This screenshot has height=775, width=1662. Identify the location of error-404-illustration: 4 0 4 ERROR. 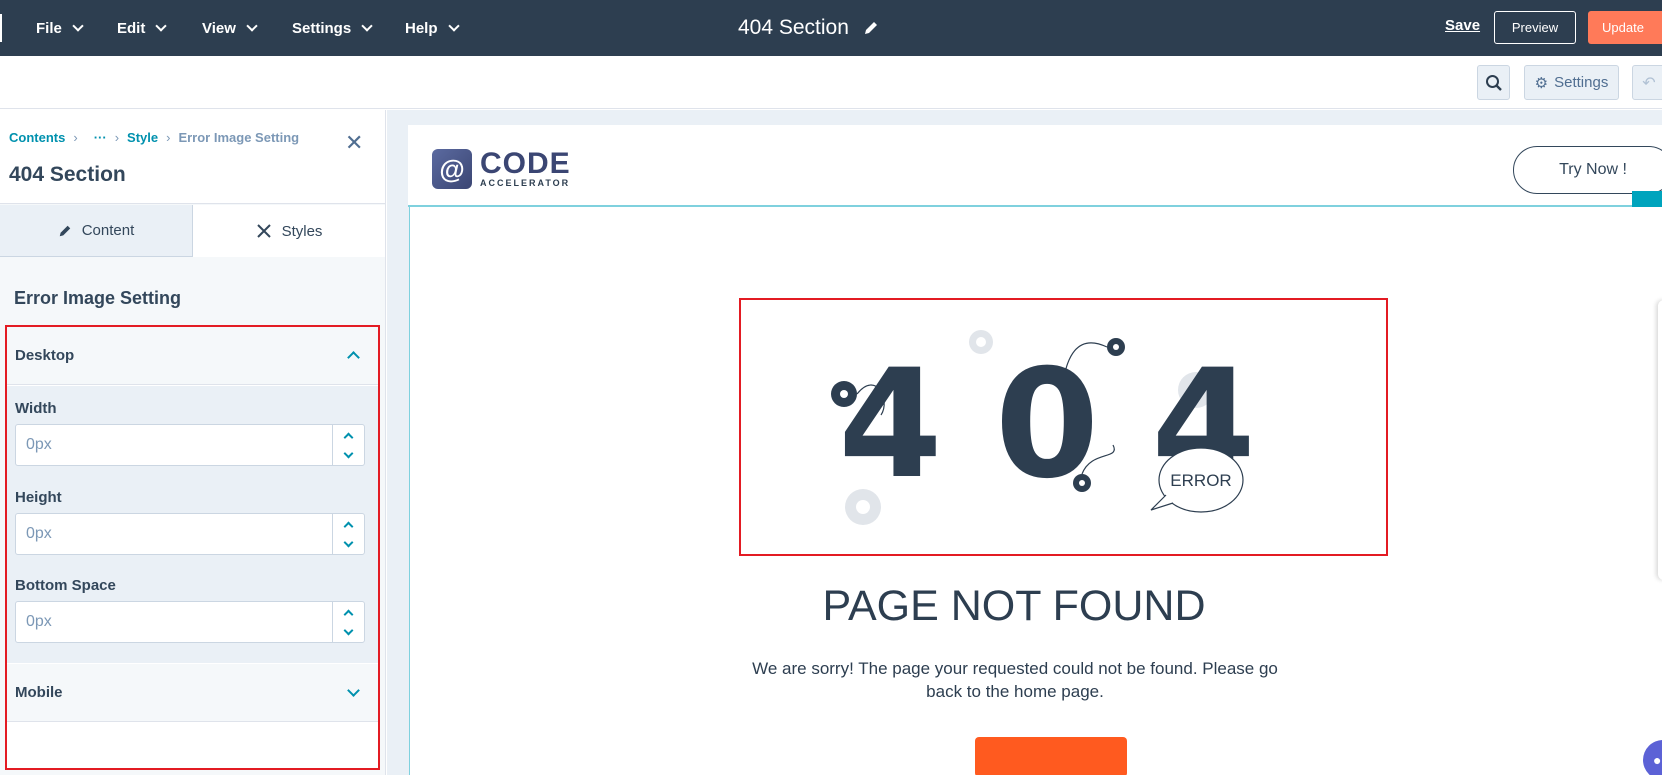
(1043, 427).